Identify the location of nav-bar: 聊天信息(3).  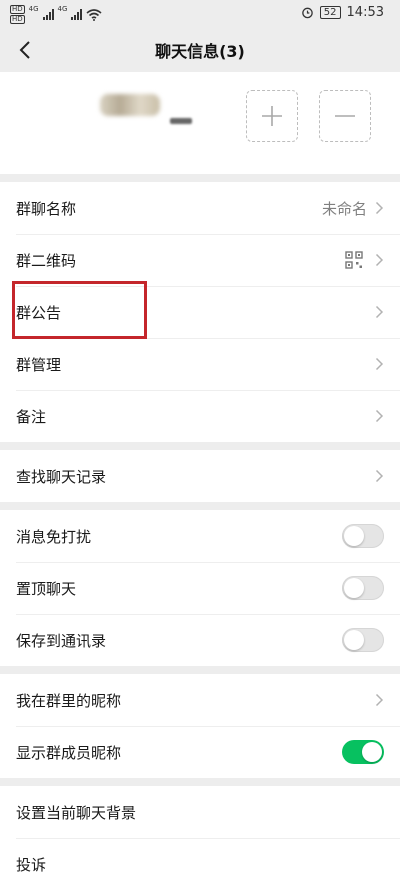
(200, 50).